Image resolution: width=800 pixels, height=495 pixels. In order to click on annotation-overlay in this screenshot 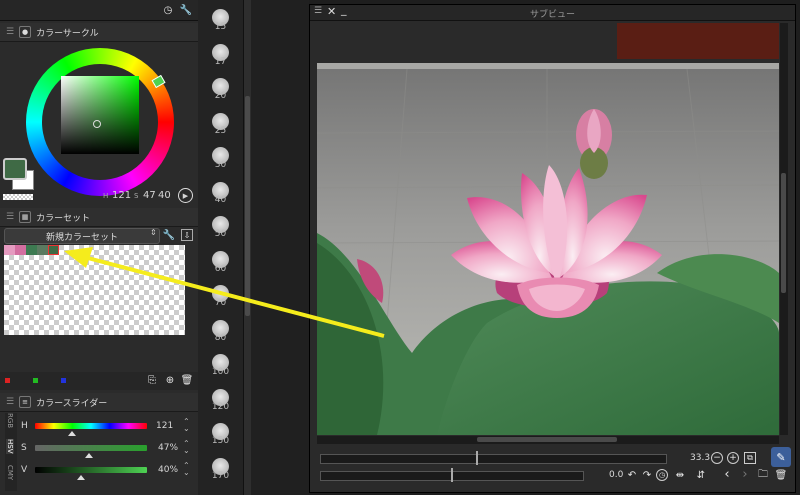, I will do `click(224, 292)`.